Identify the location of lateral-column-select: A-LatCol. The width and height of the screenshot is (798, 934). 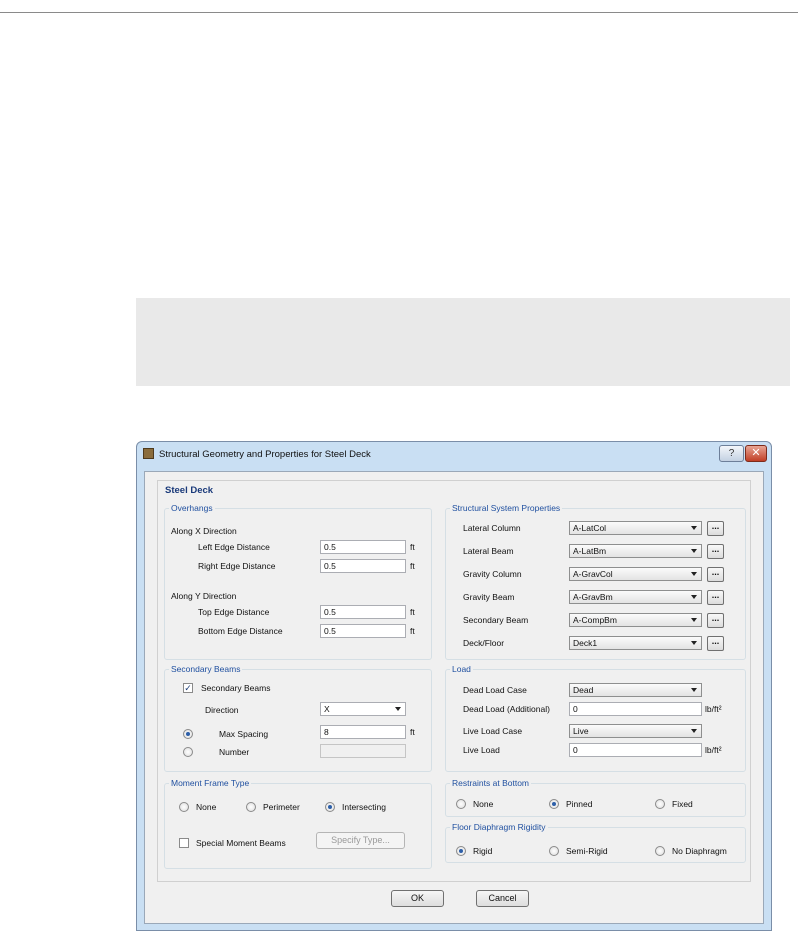
(635, 528).